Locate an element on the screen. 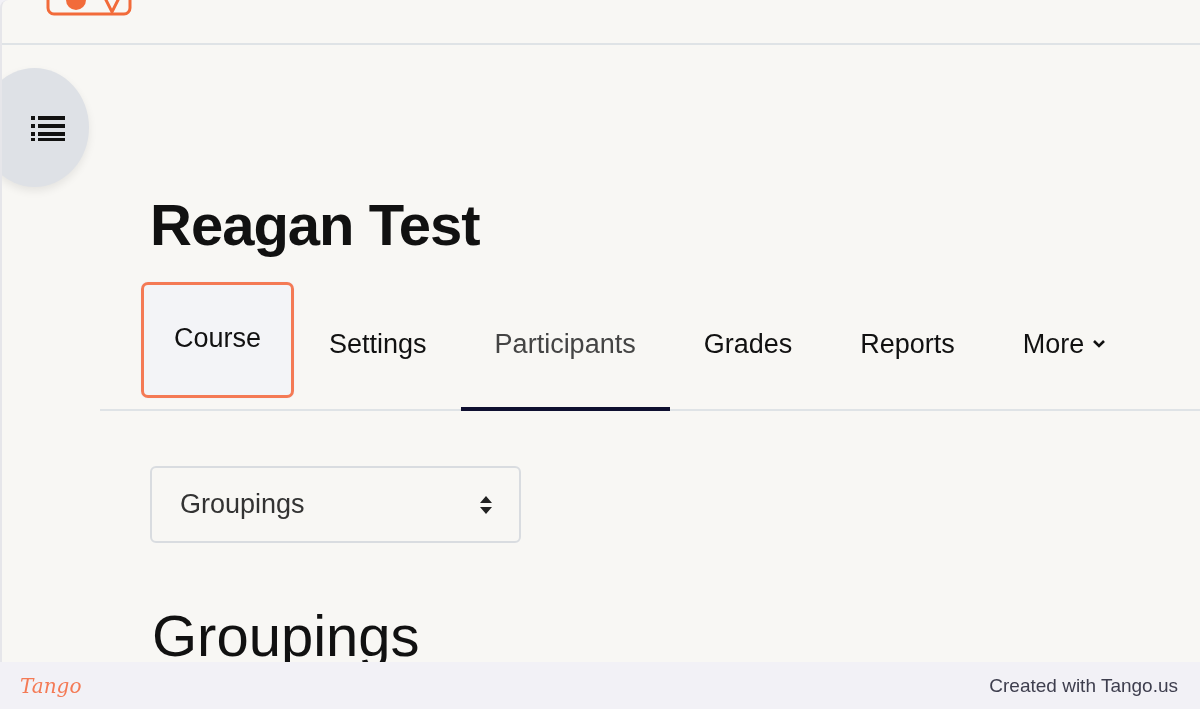  course-title: Reagan Test is located at coordinates (315, 225).